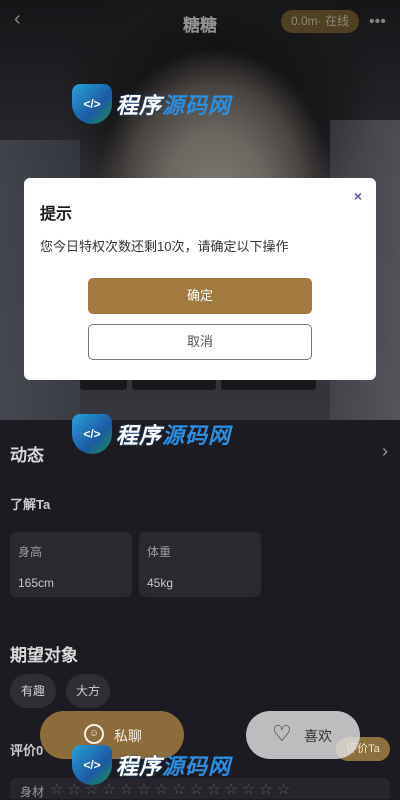 This screenshot has width=400, height=800. Describe the element at coordinates (36, 583) in the screenshot. I see `height-value: 165cm` at that location.